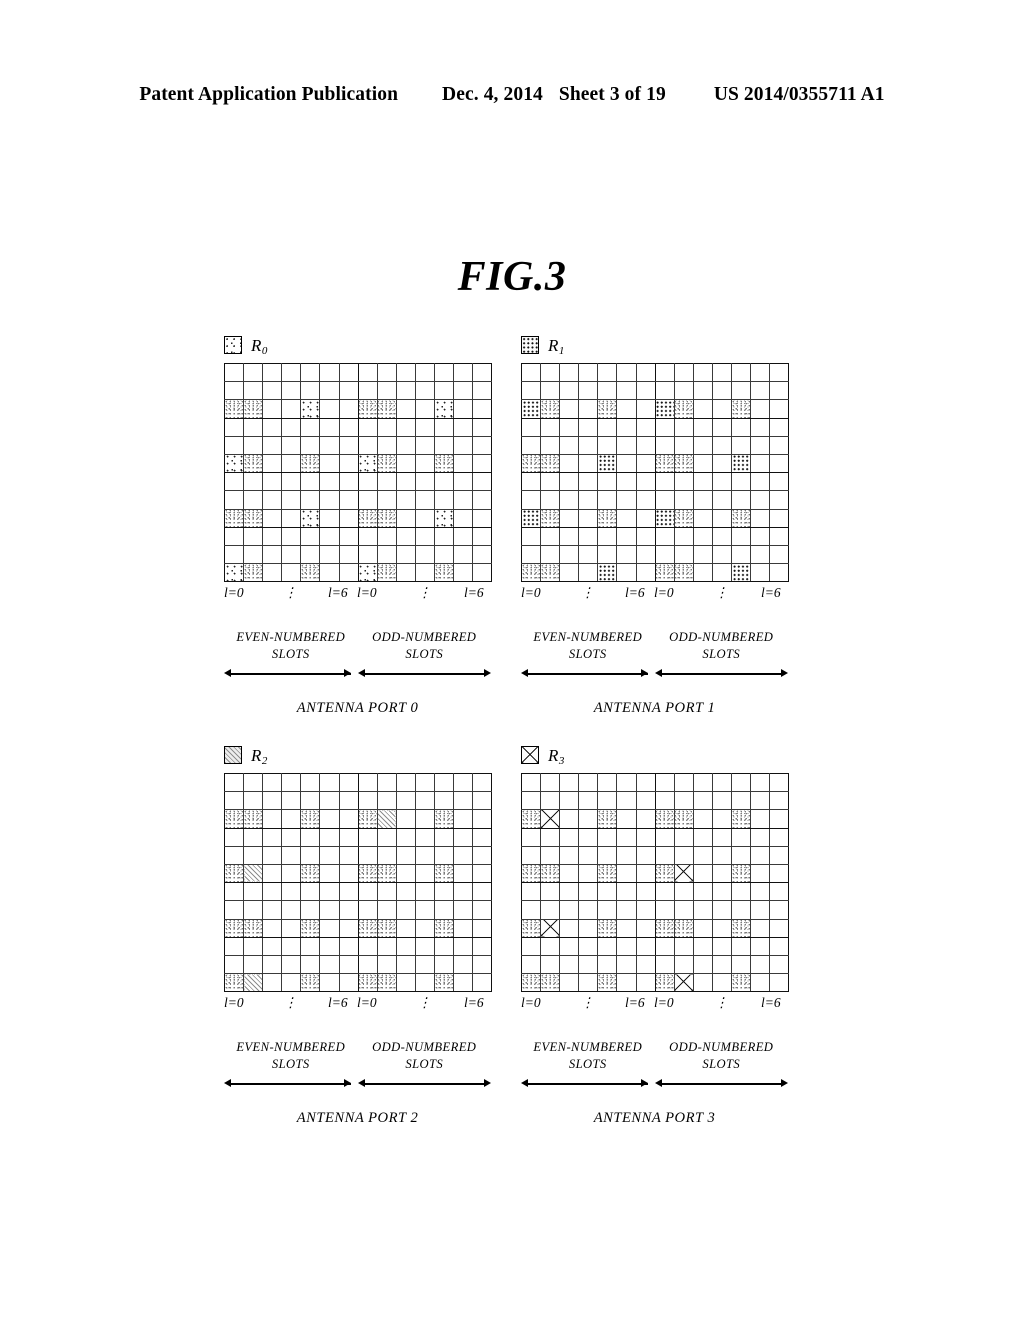  Describe the element at coordinates (588, 1047) in the screenshot. I see `even-slots-line1: EVEN-NUMBERED` at that location.